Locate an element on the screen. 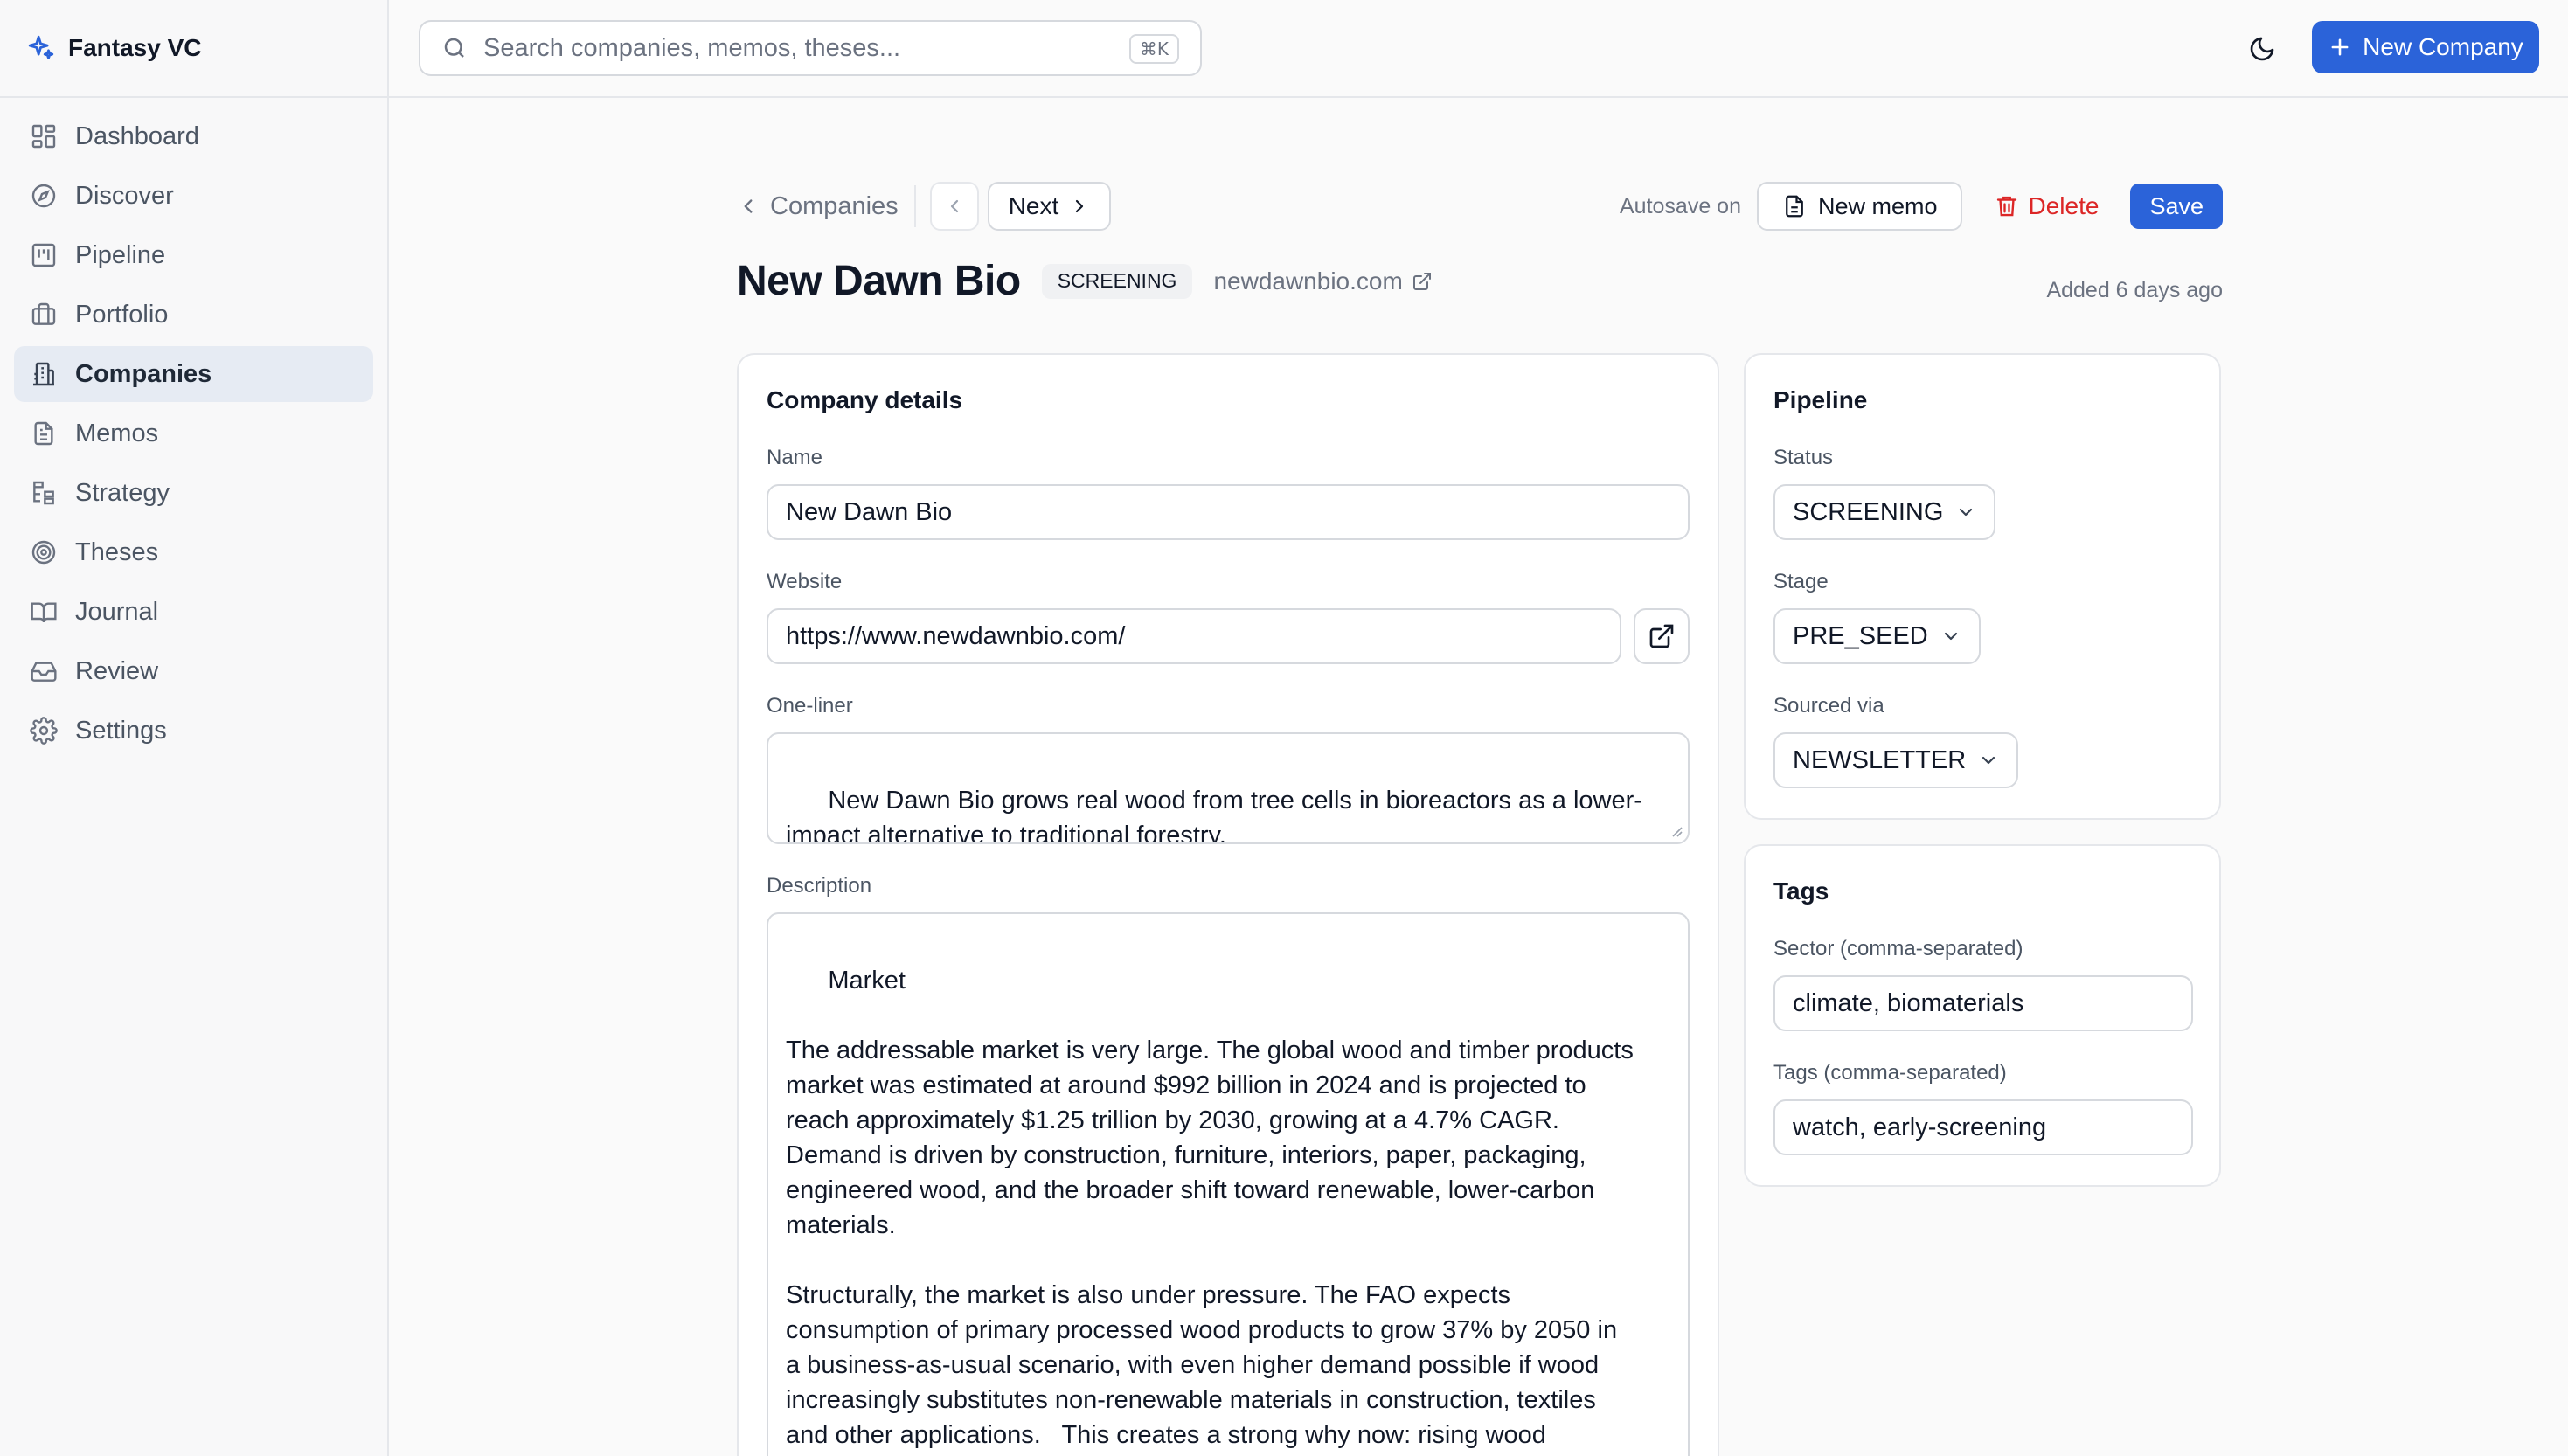 The height and width of the screenshot is (1456, 2568). stage-select: PRE_SEED is located at coordinates (1877, 636).